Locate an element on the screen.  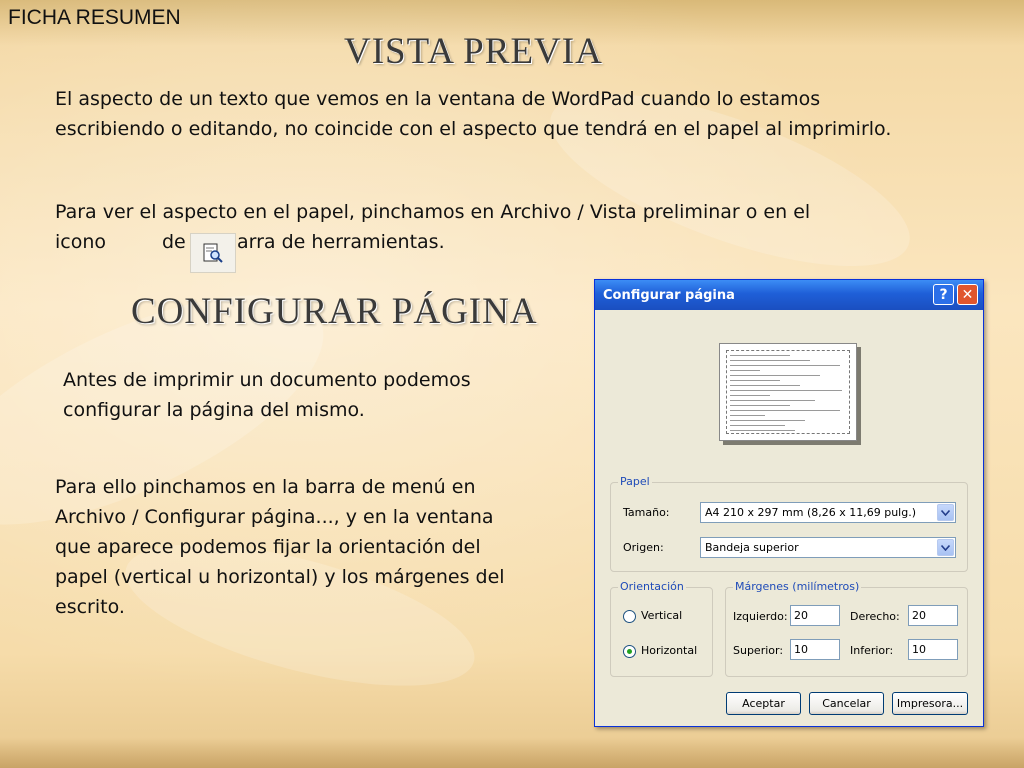
size-select-value: A4 210 x 297 mm (8,26 x 11,69 pulg.) is located at coordinates (810, 512).